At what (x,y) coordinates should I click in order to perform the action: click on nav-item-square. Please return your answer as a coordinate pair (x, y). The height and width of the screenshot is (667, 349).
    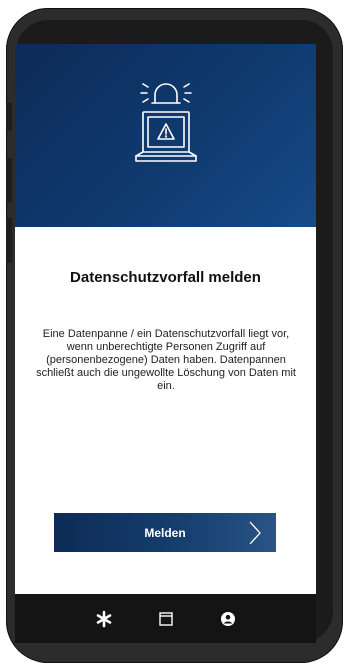
    Looking at the image, I should click on (166, 619).